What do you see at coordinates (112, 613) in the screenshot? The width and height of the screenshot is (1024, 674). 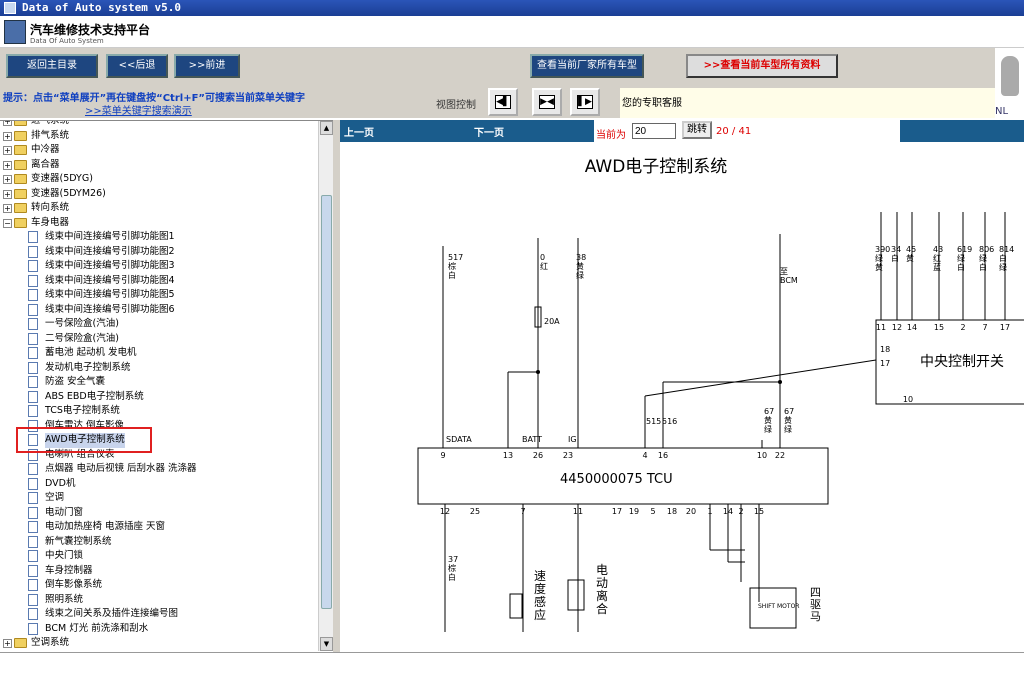 I see `tree-item-label: 线束之间关系及插件连接编号图` at bounding box center [112, 613].